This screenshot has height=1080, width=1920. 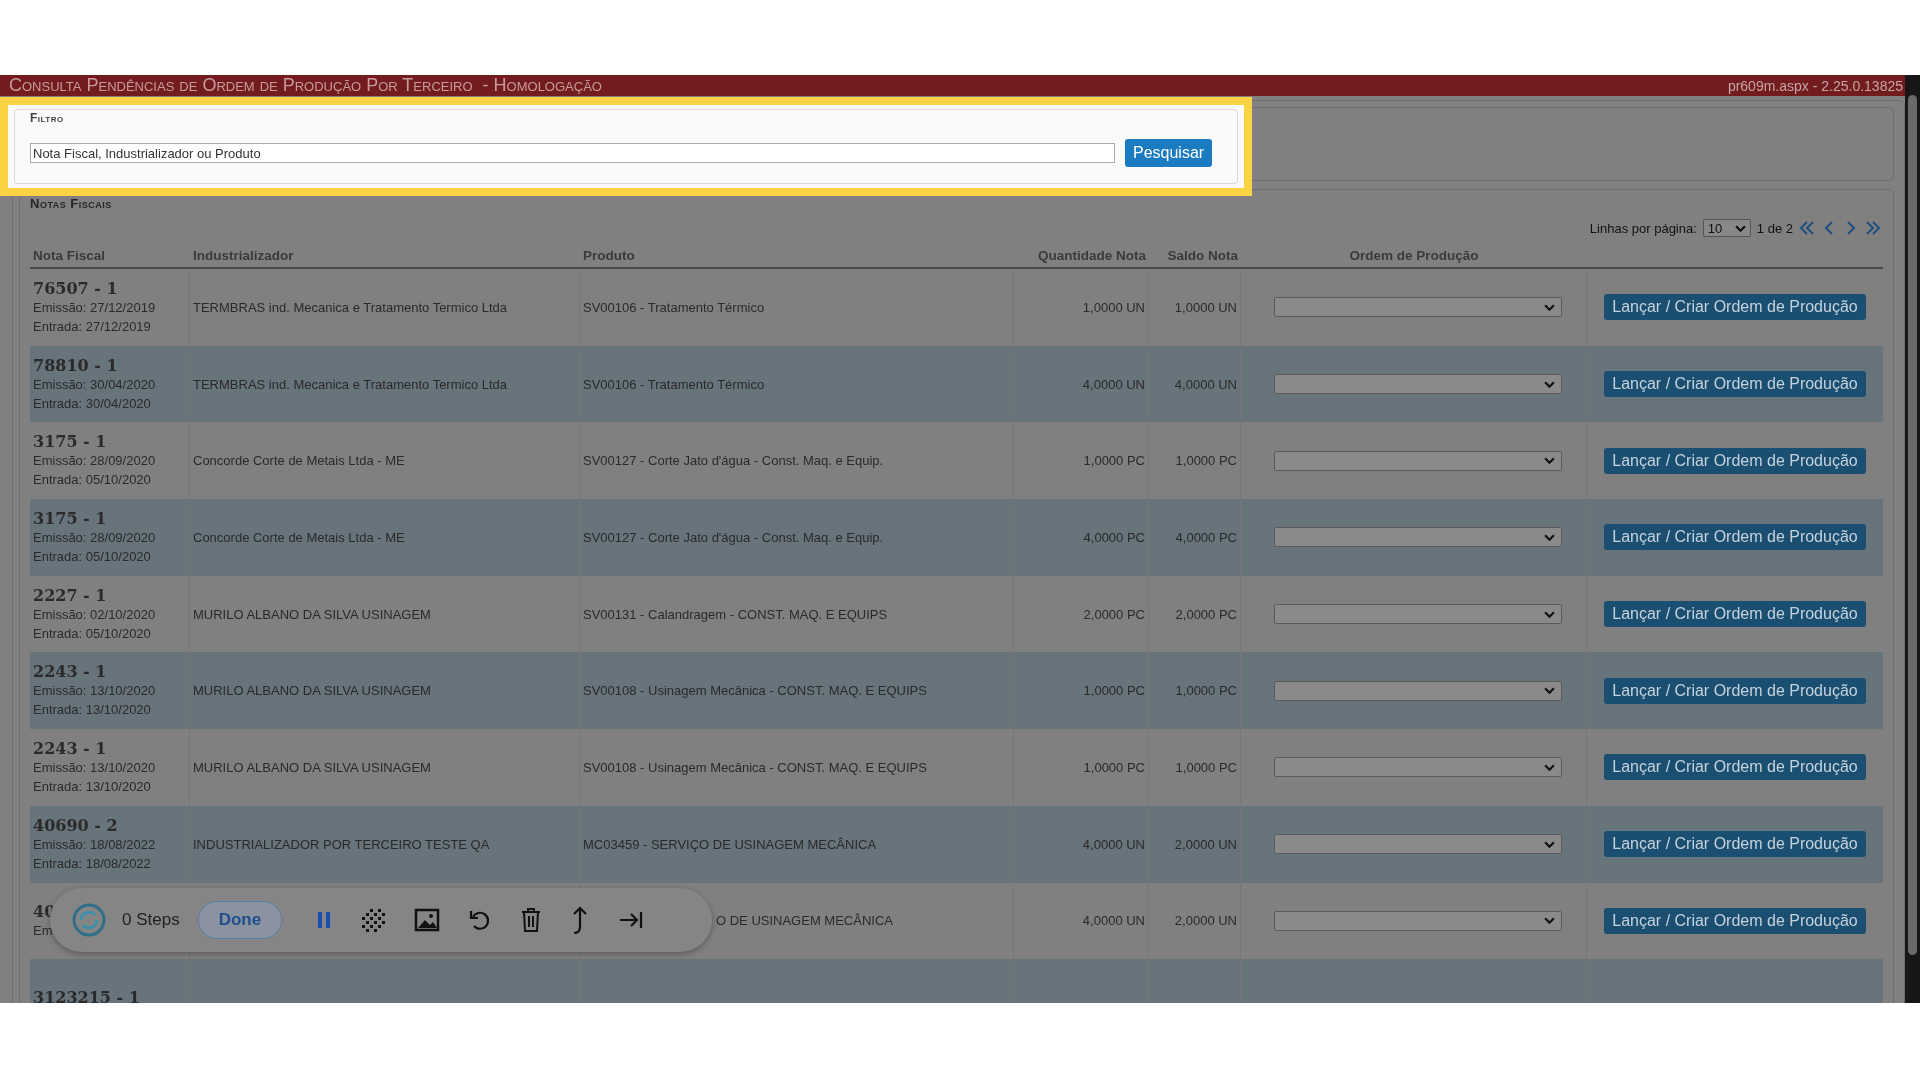 I want to click on invoice-number: 3123215 - 1, so click(x=86, y=995).